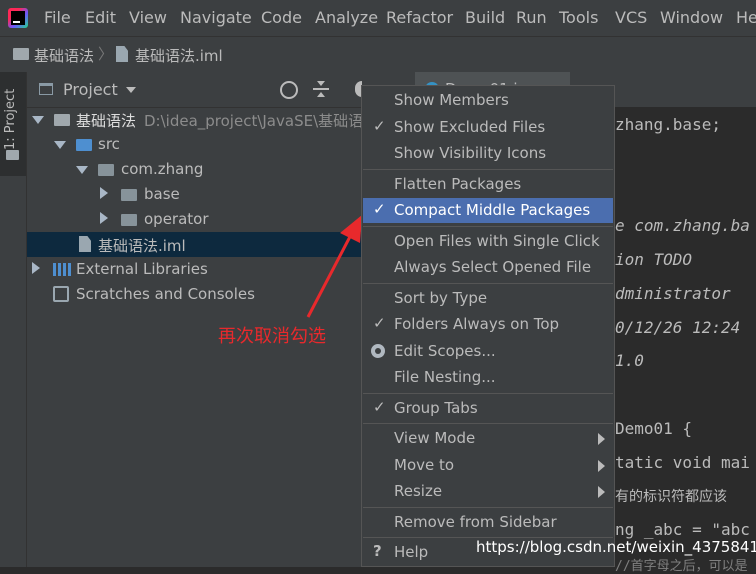  What do you see at coordinates (616, 547) in the screenshot?
I see `watermark-text: https://blog.csdn.net/weixin_43758411` at bounding box center [616, 547].